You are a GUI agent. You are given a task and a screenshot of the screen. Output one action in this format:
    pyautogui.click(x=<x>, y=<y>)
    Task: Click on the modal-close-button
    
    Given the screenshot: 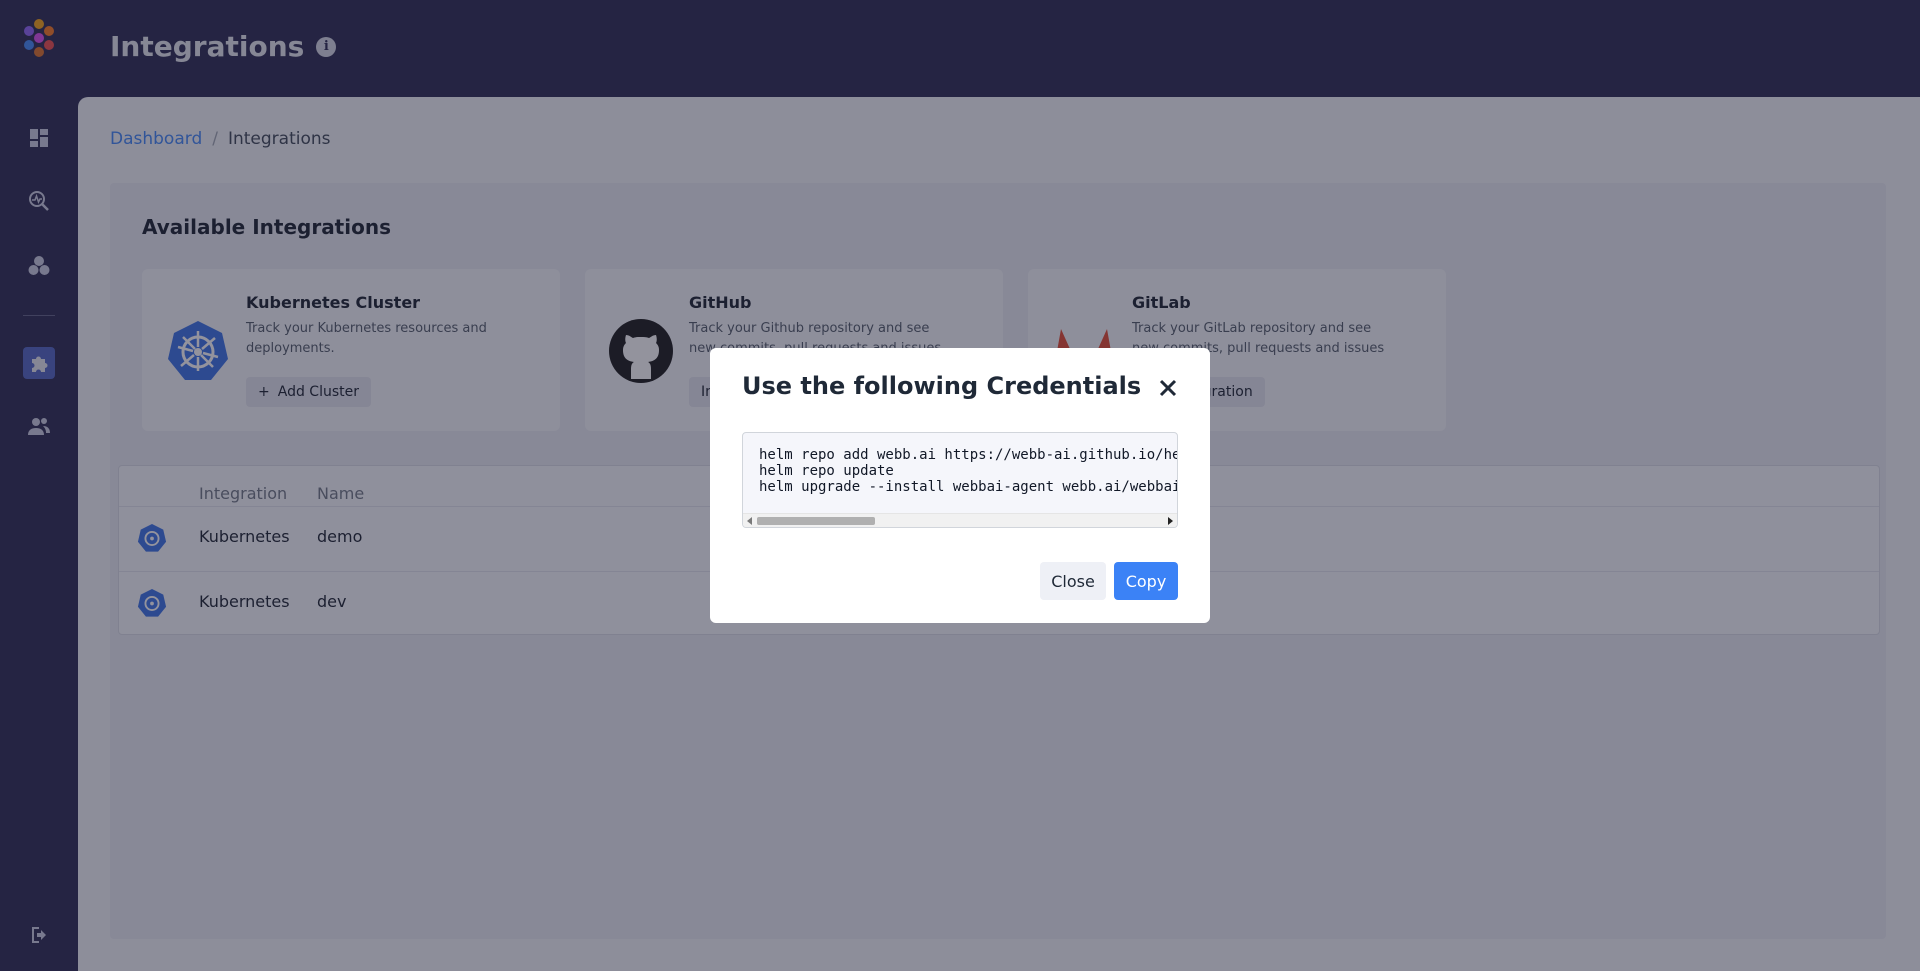 What is the action you would take?
    pyautogui.click(x=1168, y=388)
    